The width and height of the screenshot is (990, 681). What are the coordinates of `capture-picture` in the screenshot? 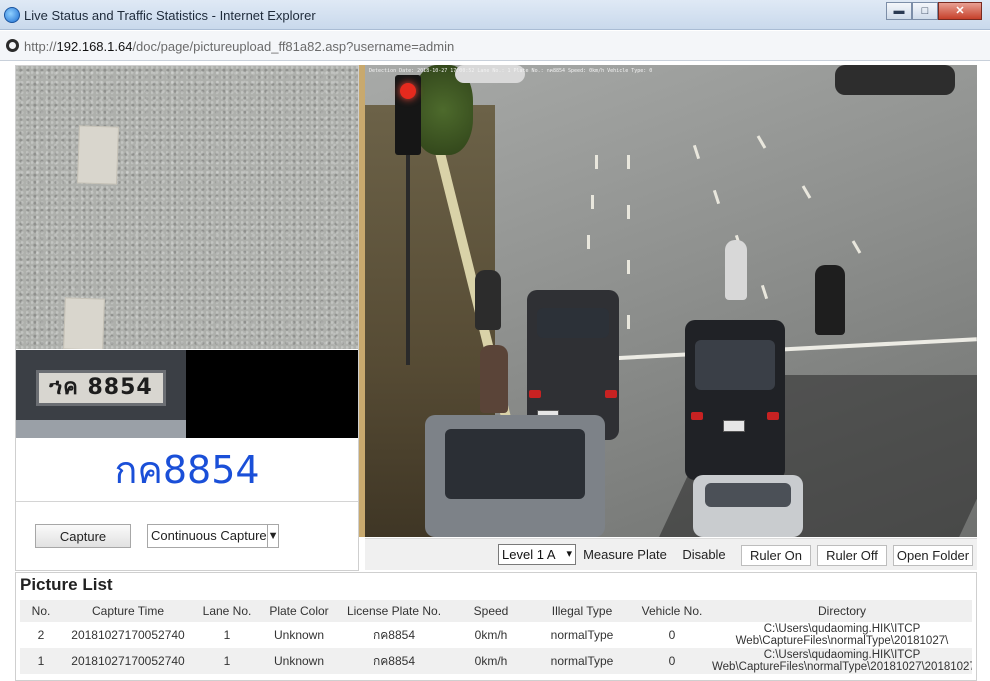 It's located at (187, 207).